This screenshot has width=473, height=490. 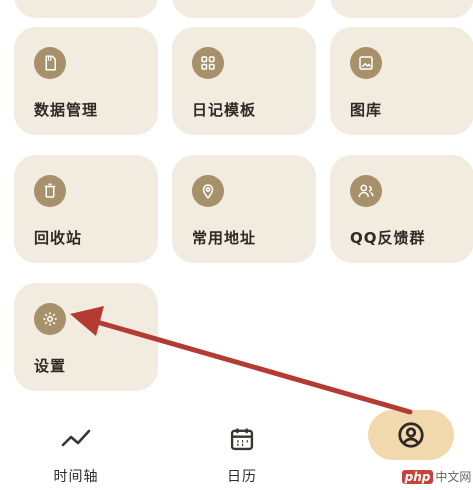 I want to click on group-icon, so click(x=366, y=191).